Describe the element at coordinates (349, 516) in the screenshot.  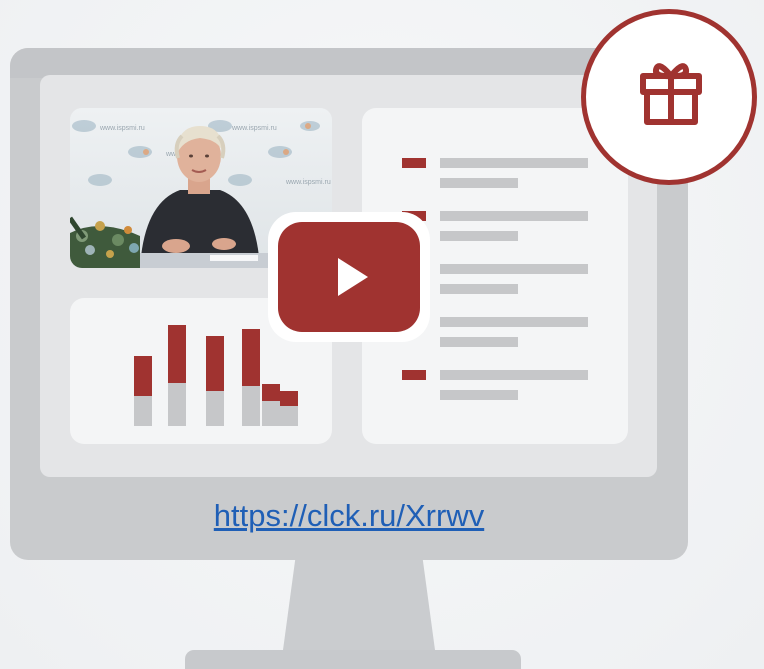
I see `url-link: https://clck.ru/Xrrwv` at that location.